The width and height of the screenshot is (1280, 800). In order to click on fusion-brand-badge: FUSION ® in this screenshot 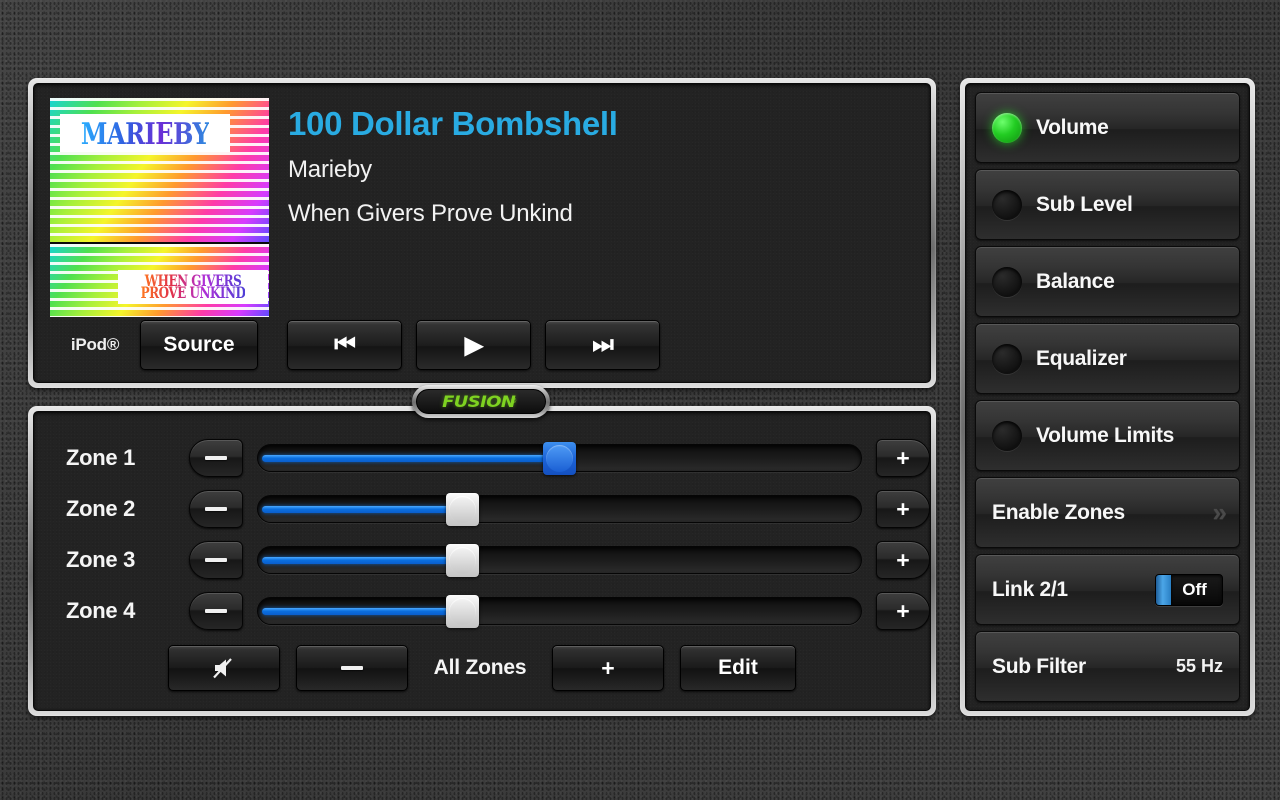, I will do `click(481, 401)`.